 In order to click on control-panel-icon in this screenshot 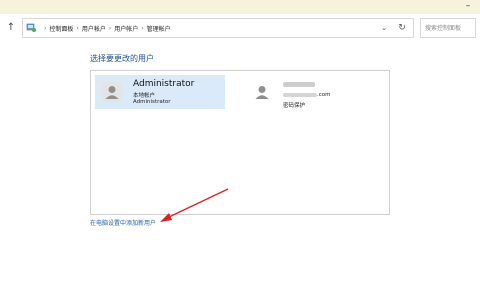, I will do `click(31, 27)`.